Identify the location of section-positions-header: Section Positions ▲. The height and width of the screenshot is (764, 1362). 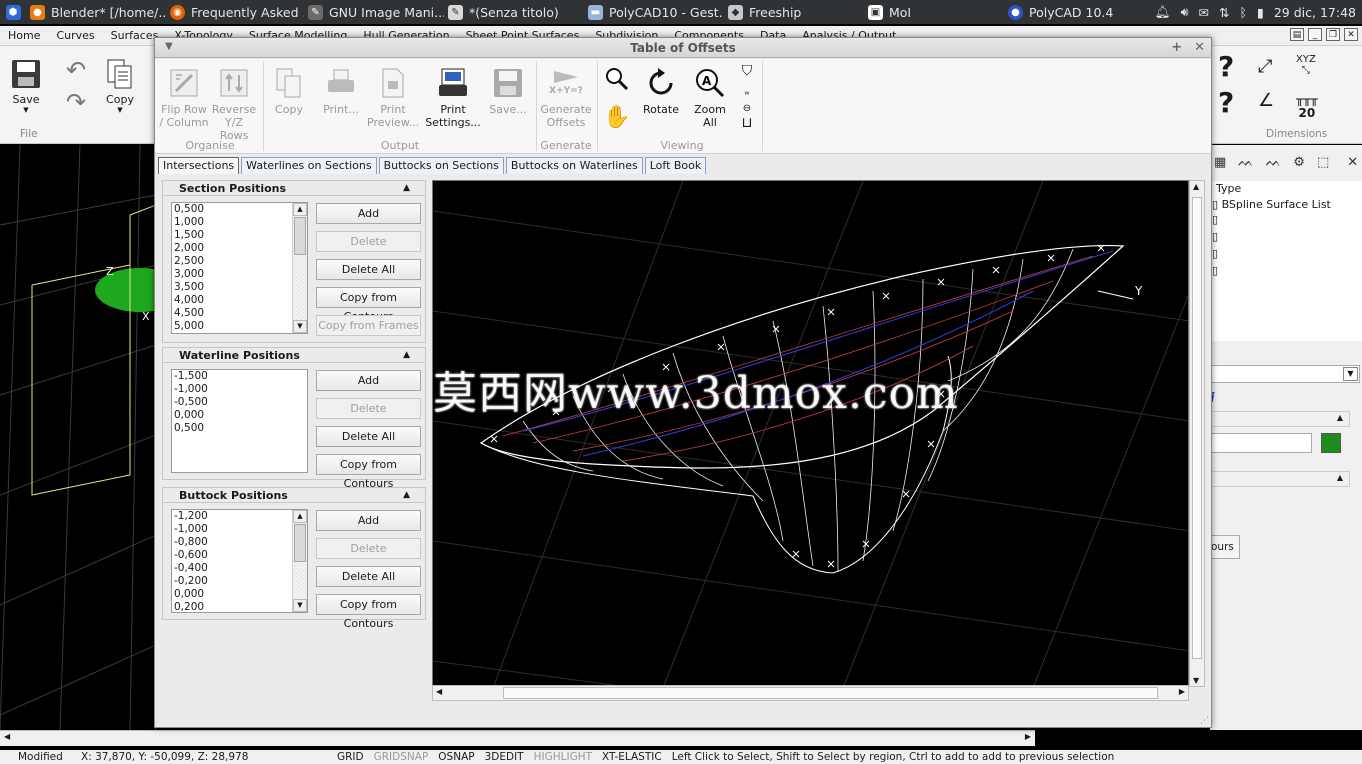
(294, 188).